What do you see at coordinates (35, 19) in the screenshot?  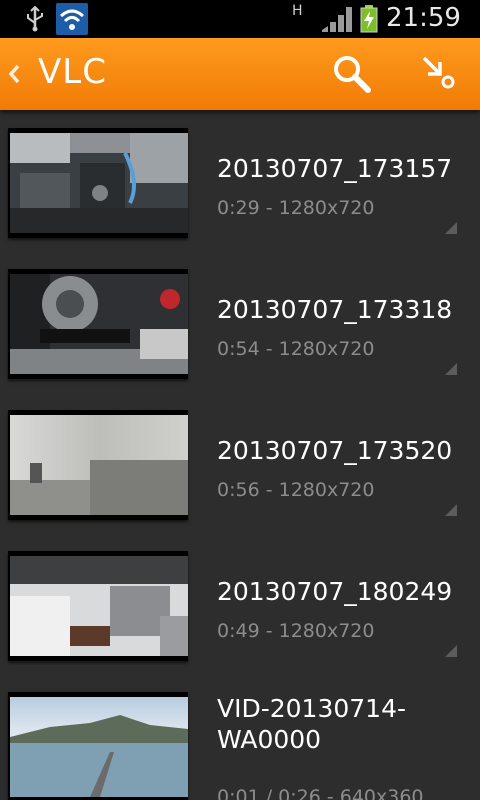 I see `usb-icon` at bounding box center [35, 19].